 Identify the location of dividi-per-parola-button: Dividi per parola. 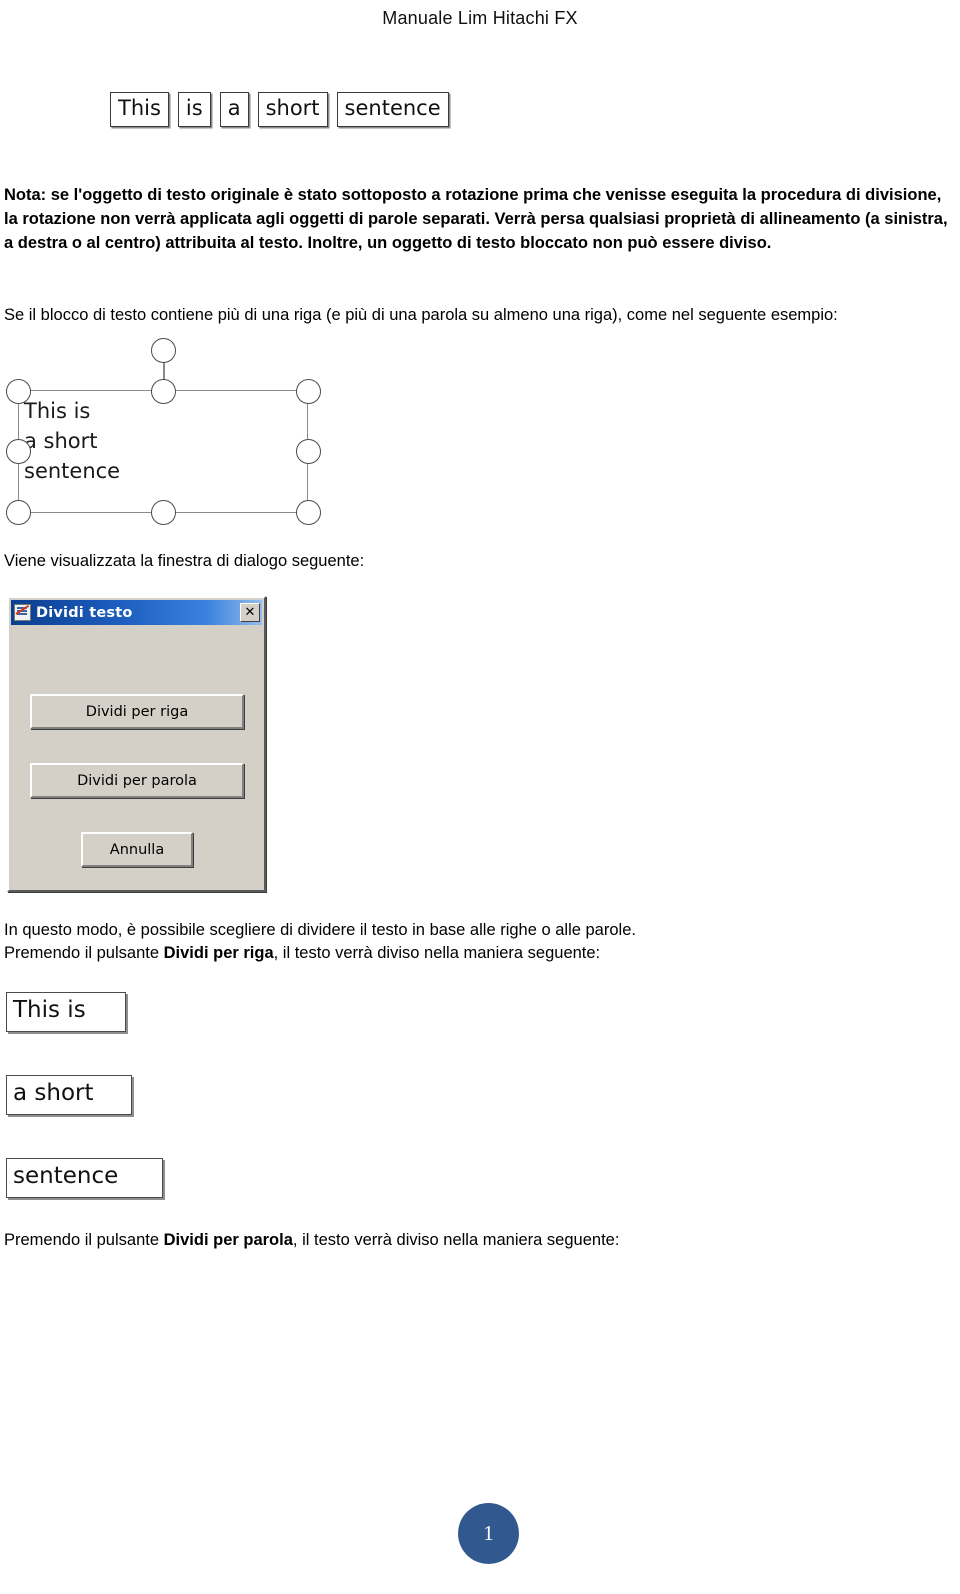
(137, 780).